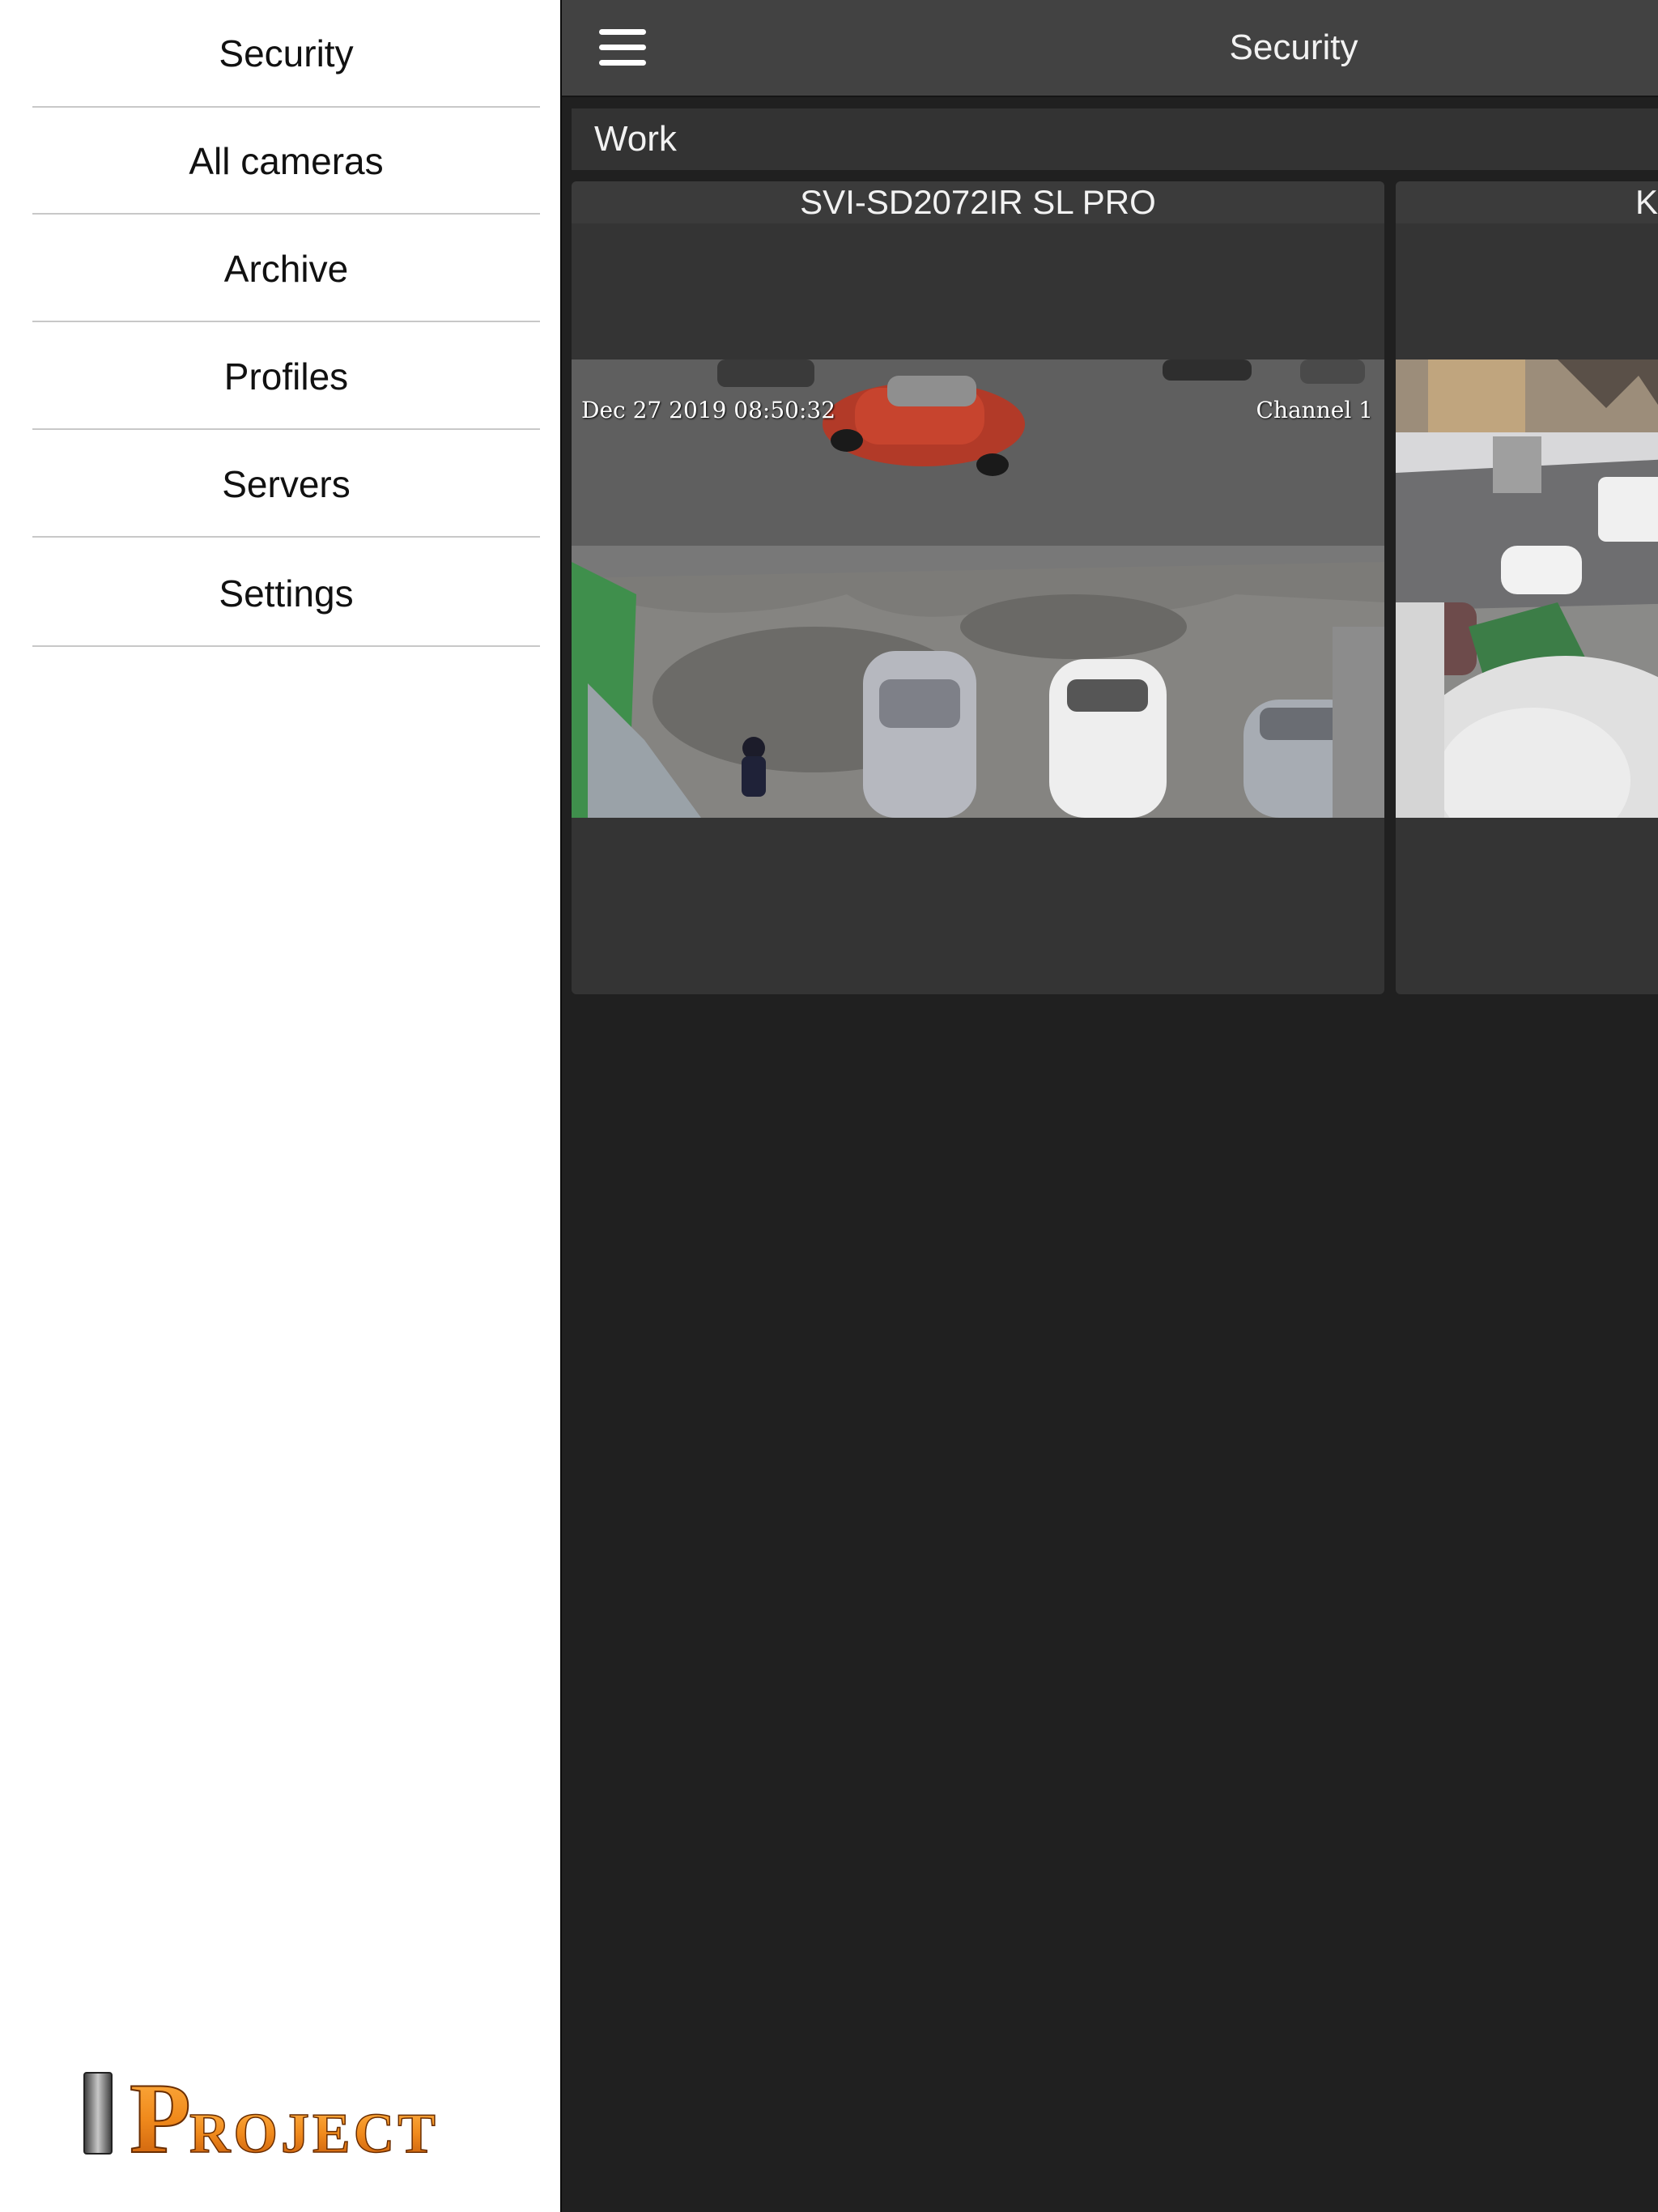 The width and height of the screenshot is (1658, 2212). I want to click on sidebar-item-label: Security, so click(286, 53).